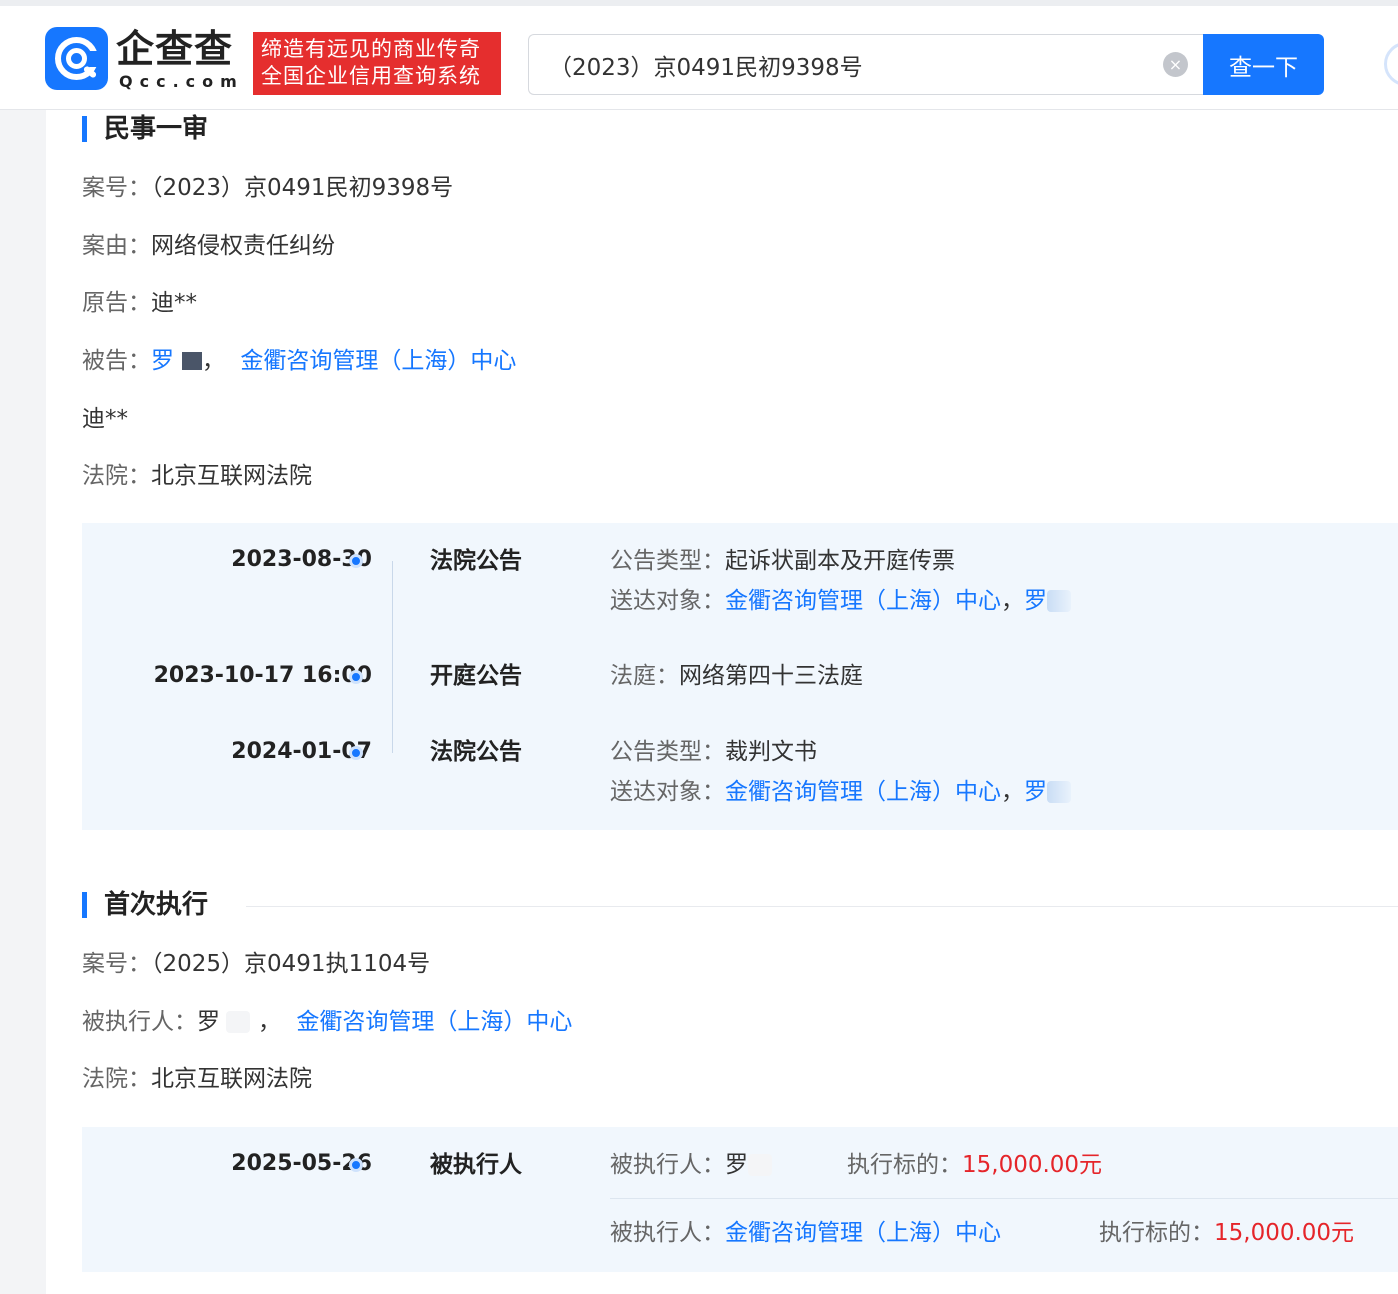 The image size is (1398, 1294). I want to click on case-number-row: 案号：（2023）京0491民初9398号, so click(267, 188).